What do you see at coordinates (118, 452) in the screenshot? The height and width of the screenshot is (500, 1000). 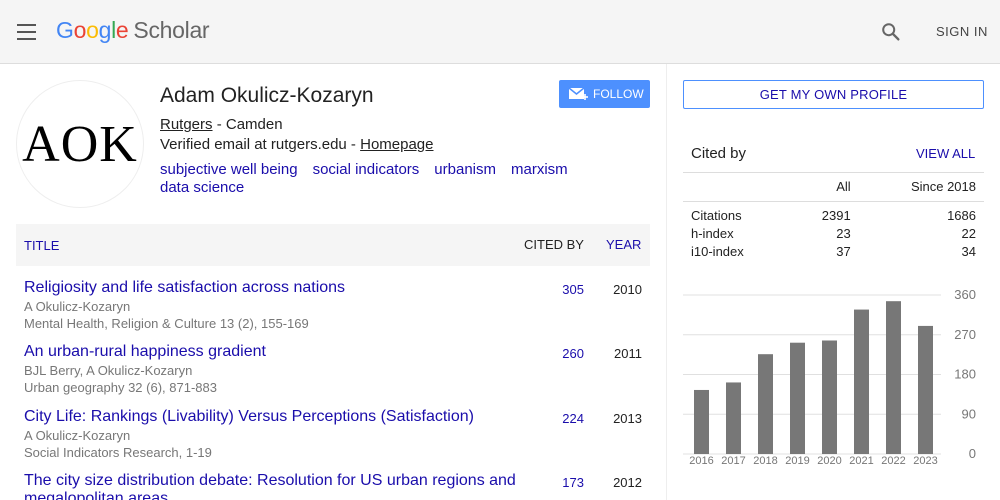 I see `publication-venue: Social Indicators Research, 1-19` at bounding box center [118, 452].